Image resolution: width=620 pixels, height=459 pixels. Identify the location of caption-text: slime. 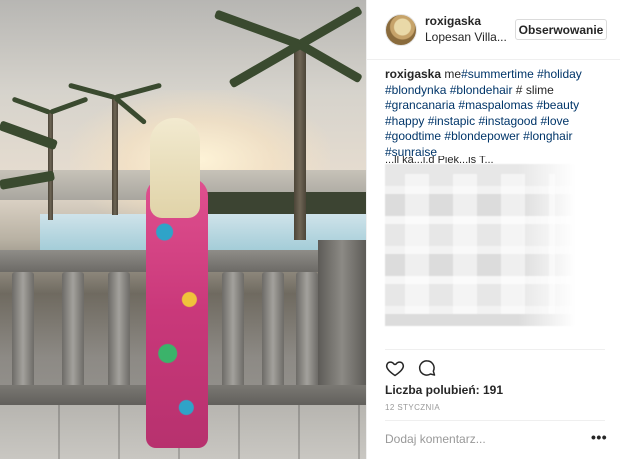
(539, 89).